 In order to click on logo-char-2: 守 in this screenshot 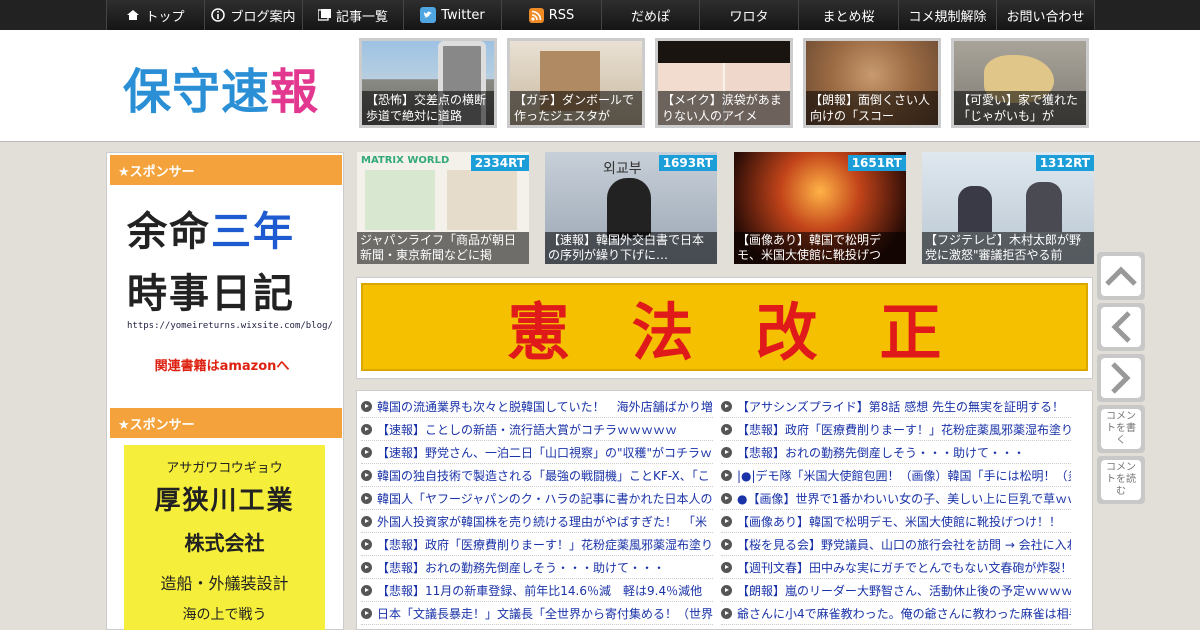, I will do `click(197, 92)`.